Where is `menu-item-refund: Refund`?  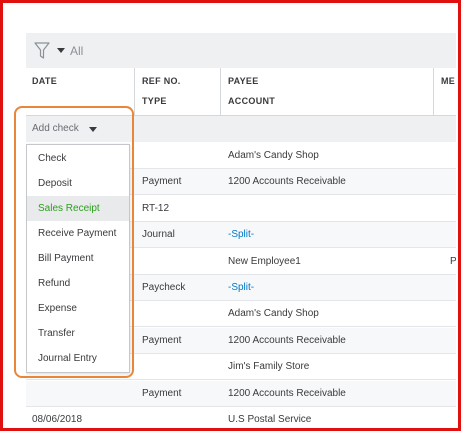
menu-item-refund: Refund is located at coordinates (78, 283).